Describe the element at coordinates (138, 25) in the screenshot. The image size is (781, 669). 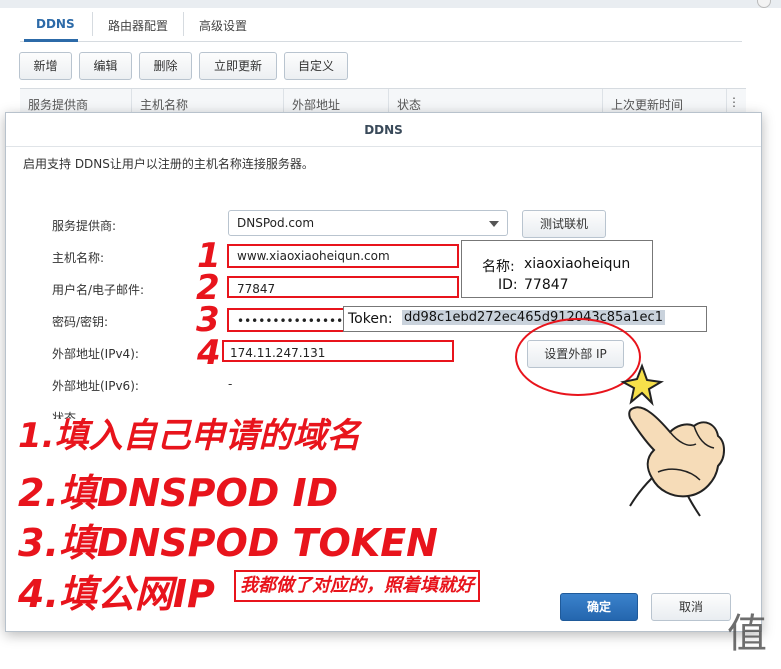
I see `tab-router-config: 路由器配置` at that location.